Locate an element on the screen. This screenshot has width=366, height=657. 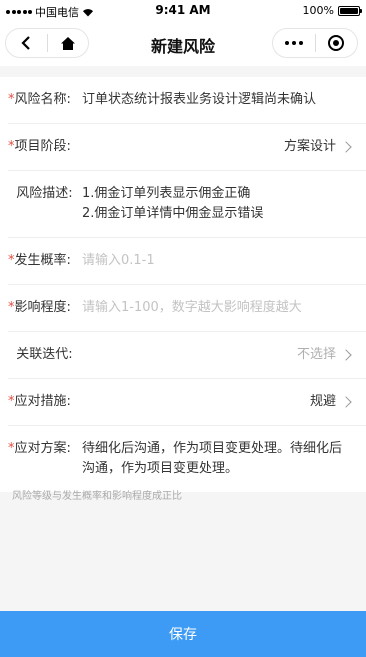
battery-icon is located at coordinates (350, 10).